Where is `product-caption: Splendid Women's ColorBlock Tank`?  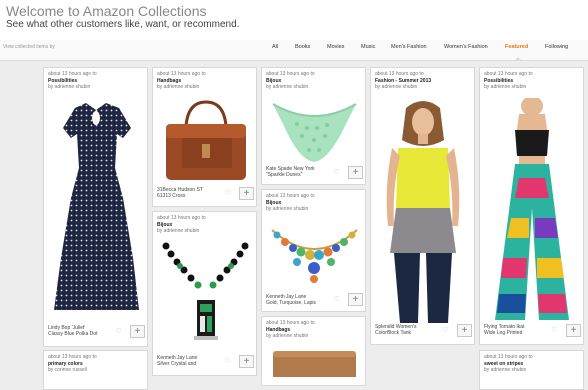 product-caption: Splendid Women's ColorBlock Tank is located at coordinates (408, 330).